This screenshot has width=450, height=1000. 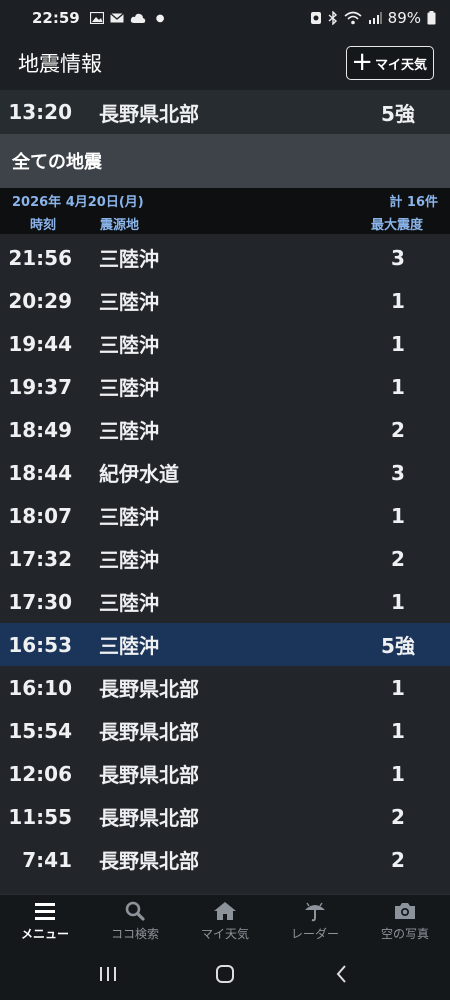 What do you see at coordinates (44, 934) in the screenshot?
I see `nav-menu-label: メニュー` at bounding box center [44, 934].